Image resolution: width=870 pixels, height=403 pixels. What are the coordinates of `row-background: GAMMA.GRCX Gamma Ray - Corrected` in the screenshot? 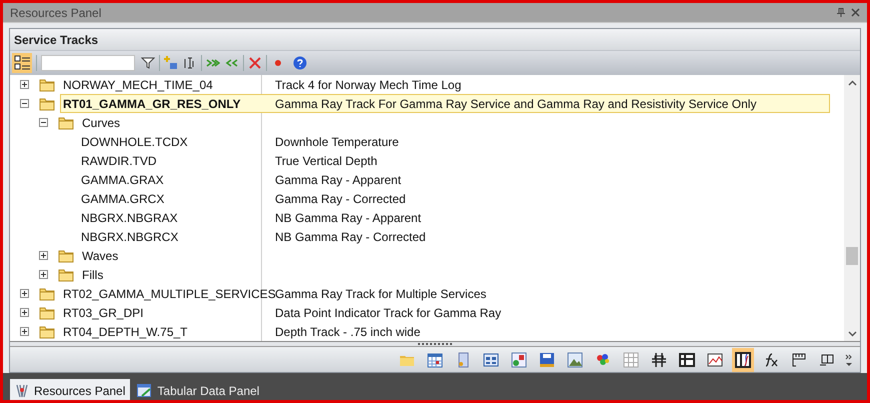 It's located at (454, 198).